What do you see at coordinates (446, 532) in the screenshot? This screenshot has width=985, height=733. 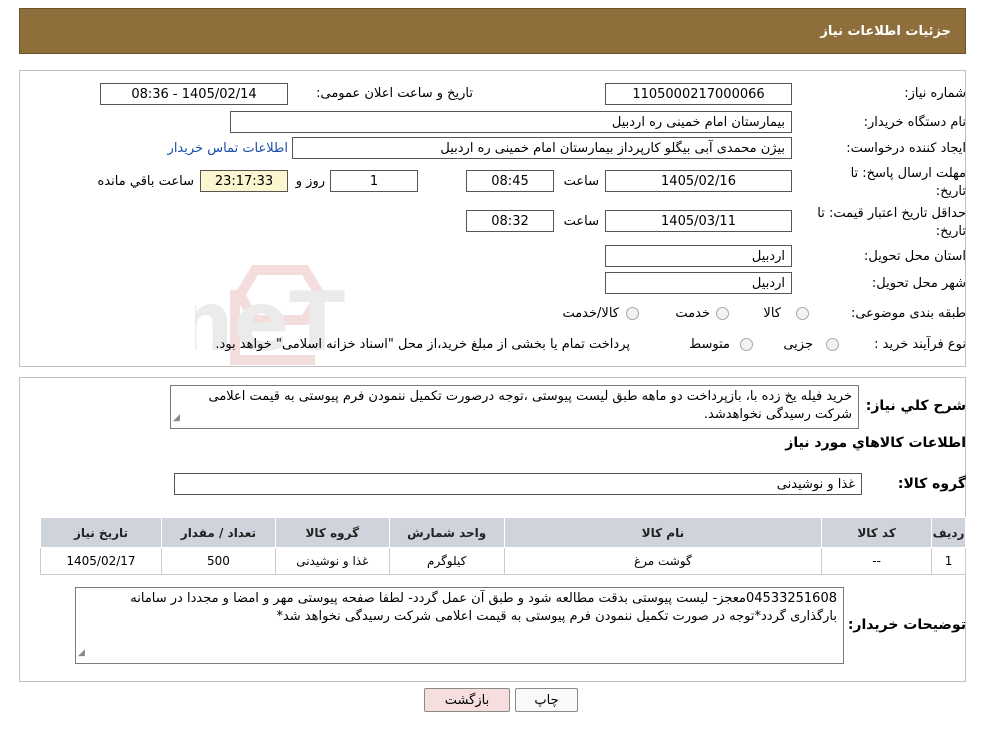 I see `col-unit-header: واحد شمارش` at bounding box center [446, 532].